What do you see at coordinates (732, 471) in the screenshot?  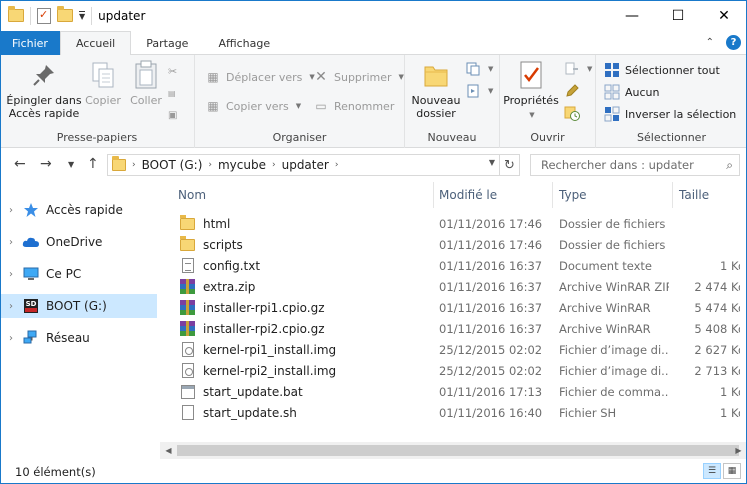 I see `large-icons-view-icon: ▦` at bounding box center [732, 471].